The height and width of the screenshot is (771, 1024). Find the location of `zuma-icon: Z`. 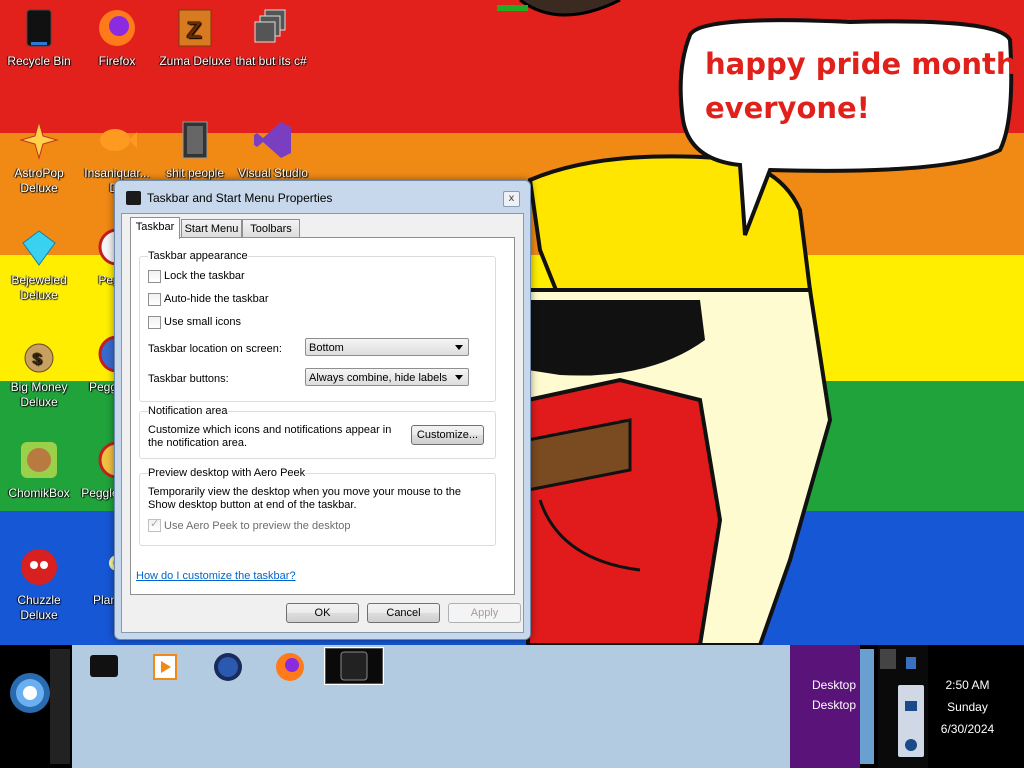

zuma-icon: Z is located at coordinates (195, 28).